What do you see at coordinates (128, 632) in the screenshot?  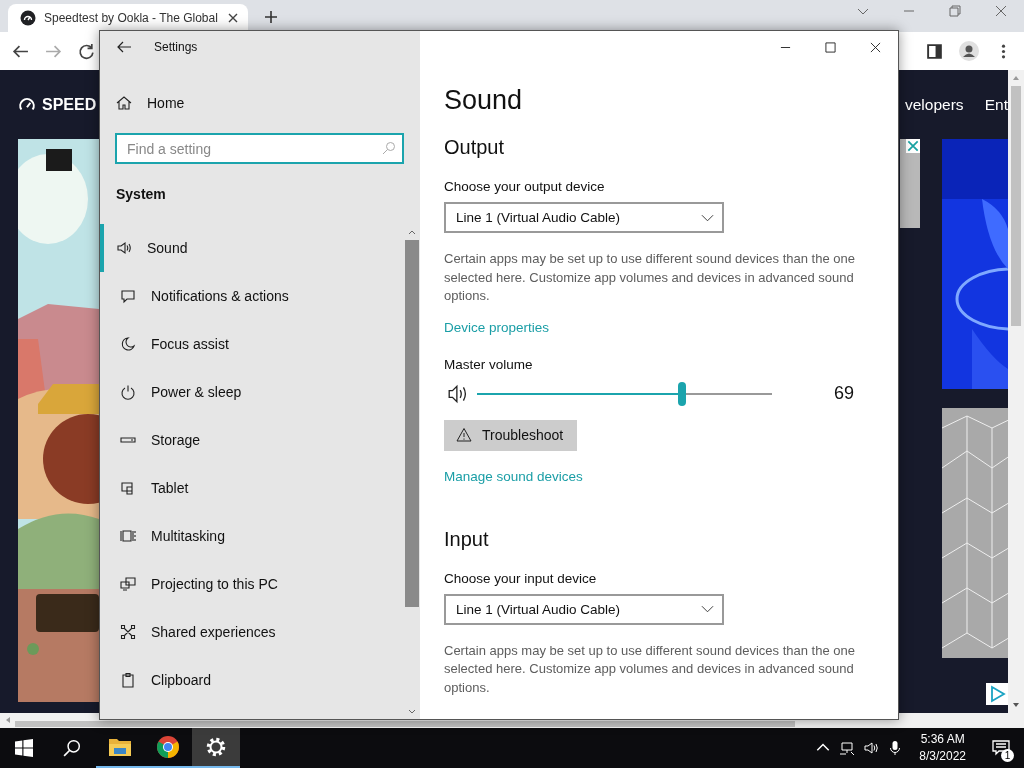 I see `nodes-icon` at bounding box center [128, 632].